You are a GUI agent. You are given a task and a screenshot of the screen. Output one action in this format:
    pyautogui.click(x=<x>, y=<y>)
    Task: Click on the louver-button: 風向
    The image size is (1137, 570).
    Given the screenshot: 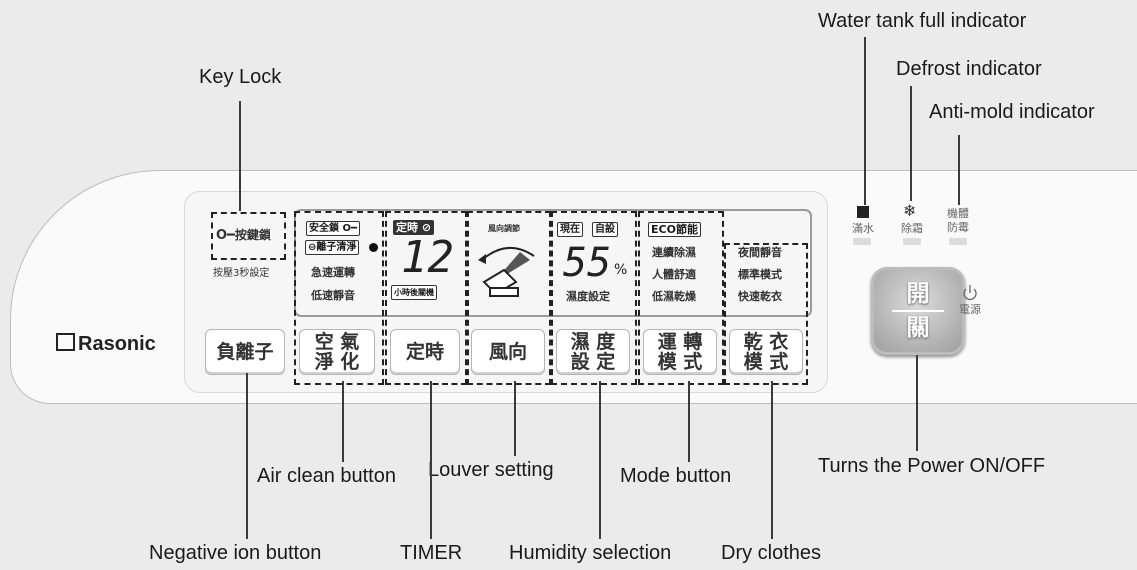 What is the action you would take?
    pyautogui.click(x=508, y=352)
    